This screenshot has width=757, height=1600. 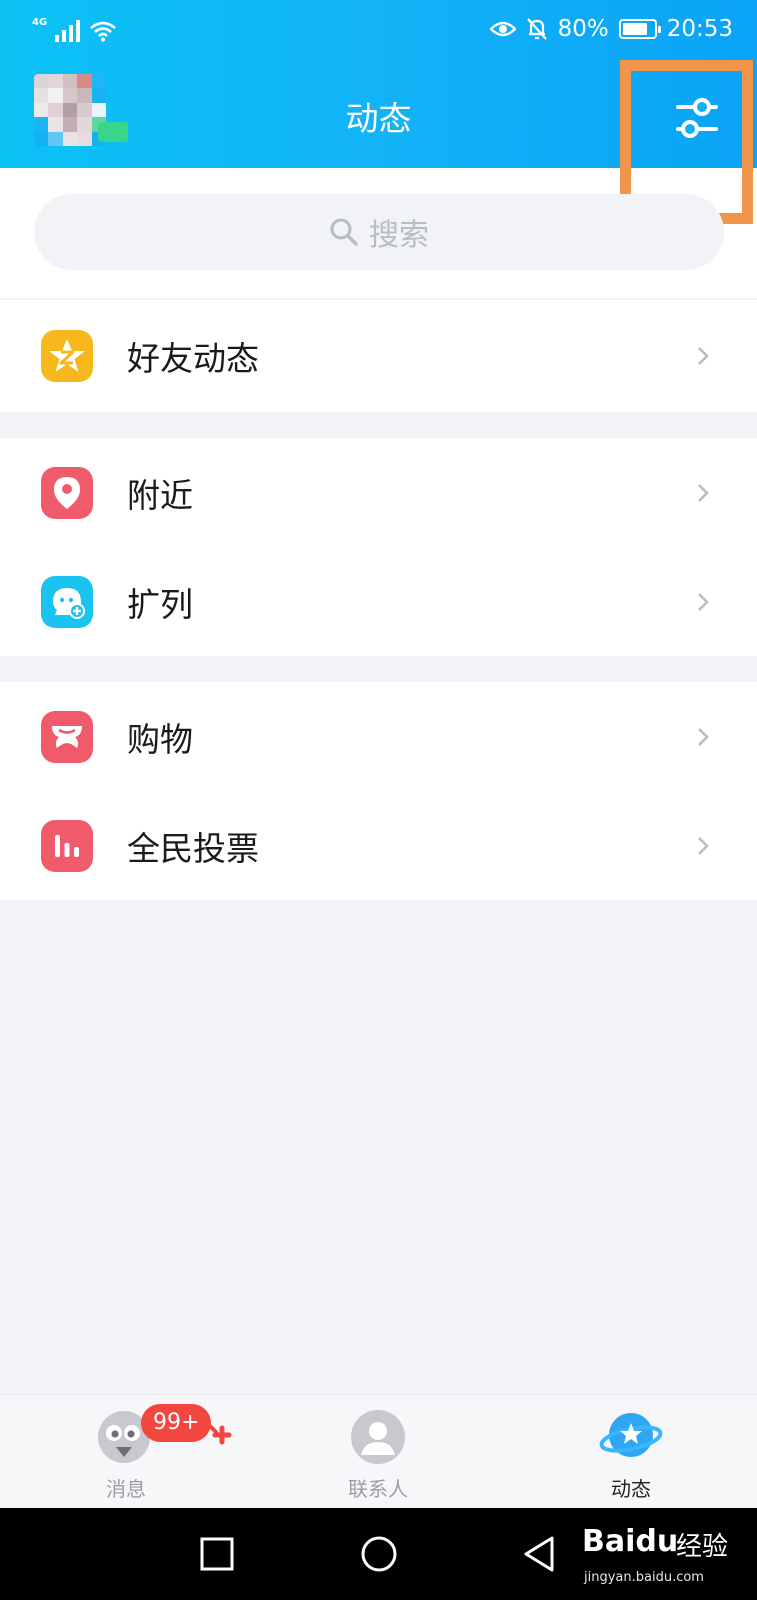 What do you see at coordinates (103, 31) in the screenshot?
I see `wifi-icon` at bounding box center [103, 31].